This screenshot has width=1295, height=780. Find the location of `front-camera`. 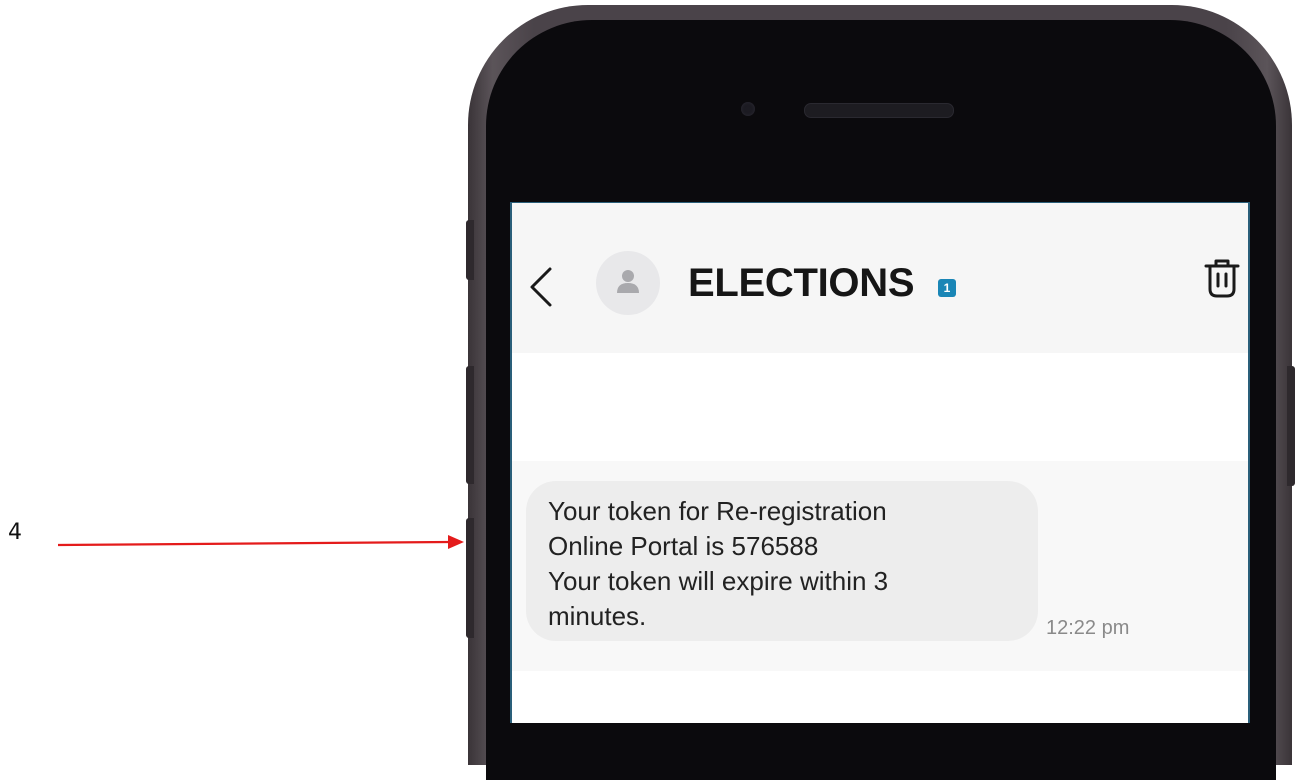

front-camera is located at coordinates (748, 109).